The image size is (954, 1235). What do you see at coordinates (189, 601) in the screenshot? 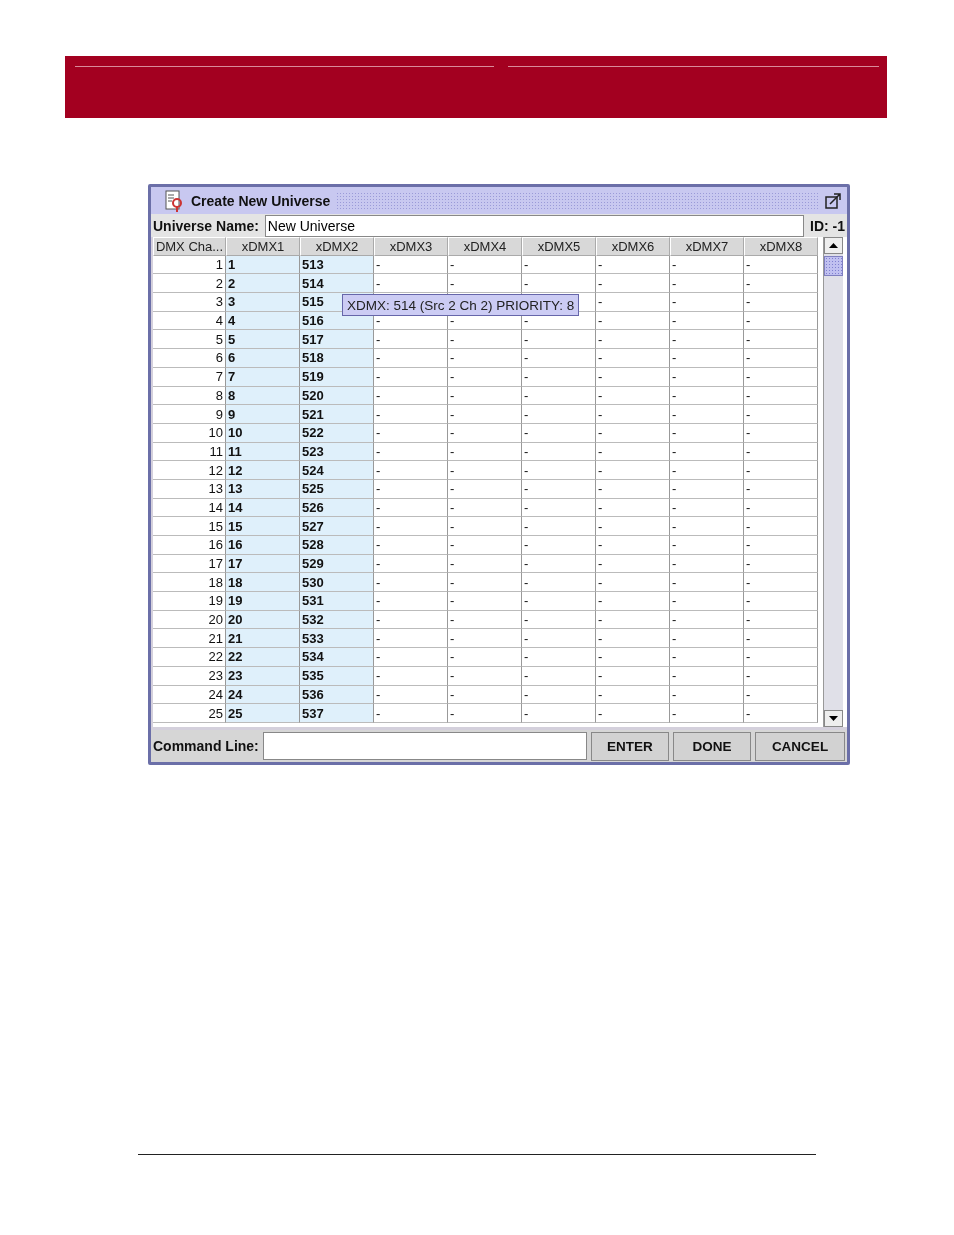
I see `table-cell: 19` at bounding box center [189, 601].